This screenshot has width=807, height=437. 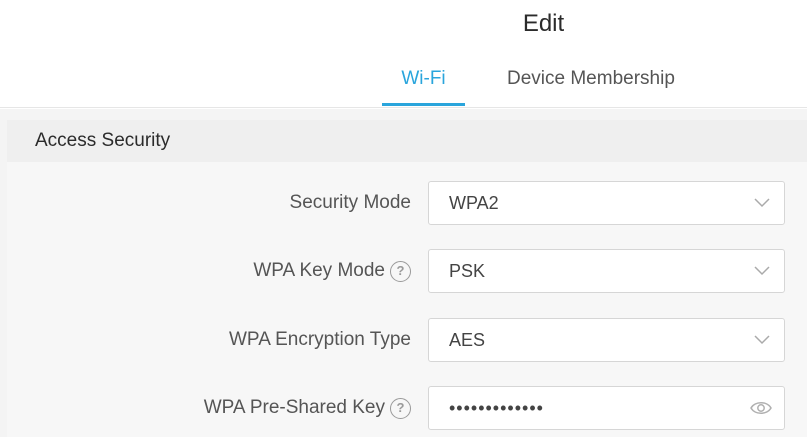 I want to click on security-mode-label: Security Mode, so click(x=350, y=203).